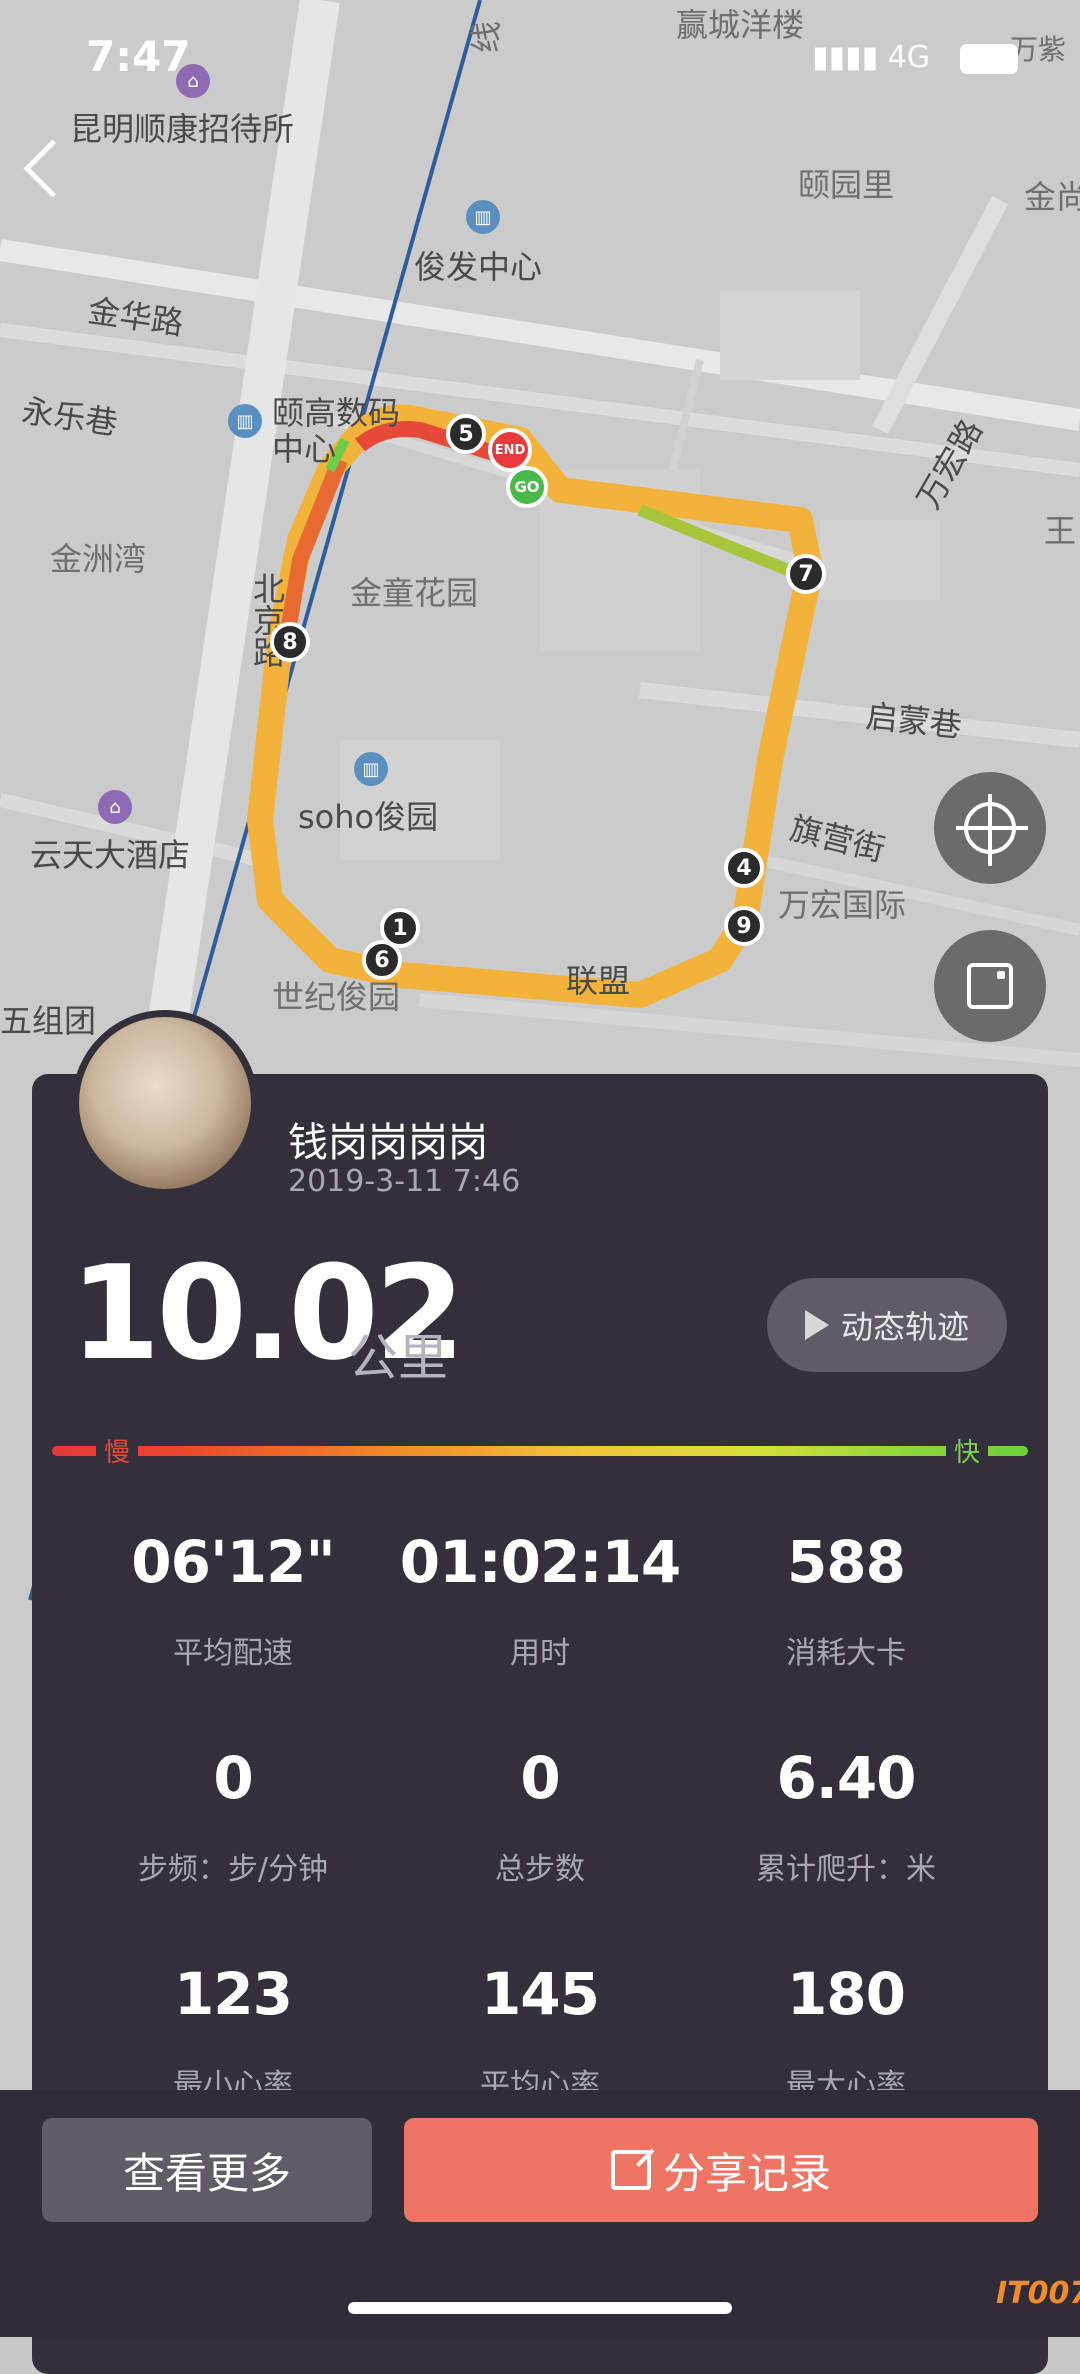  I want to click on map-label-kunming-shunkang: 昆明顺康招待所, so click(182, 129).